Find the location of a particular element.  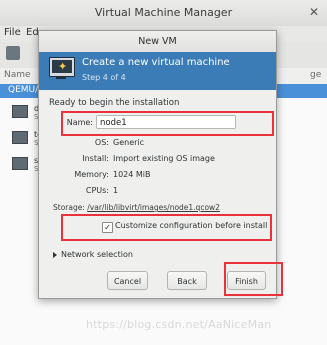

header-step: Step 4 of 4 is located at coordinates (104, 77).